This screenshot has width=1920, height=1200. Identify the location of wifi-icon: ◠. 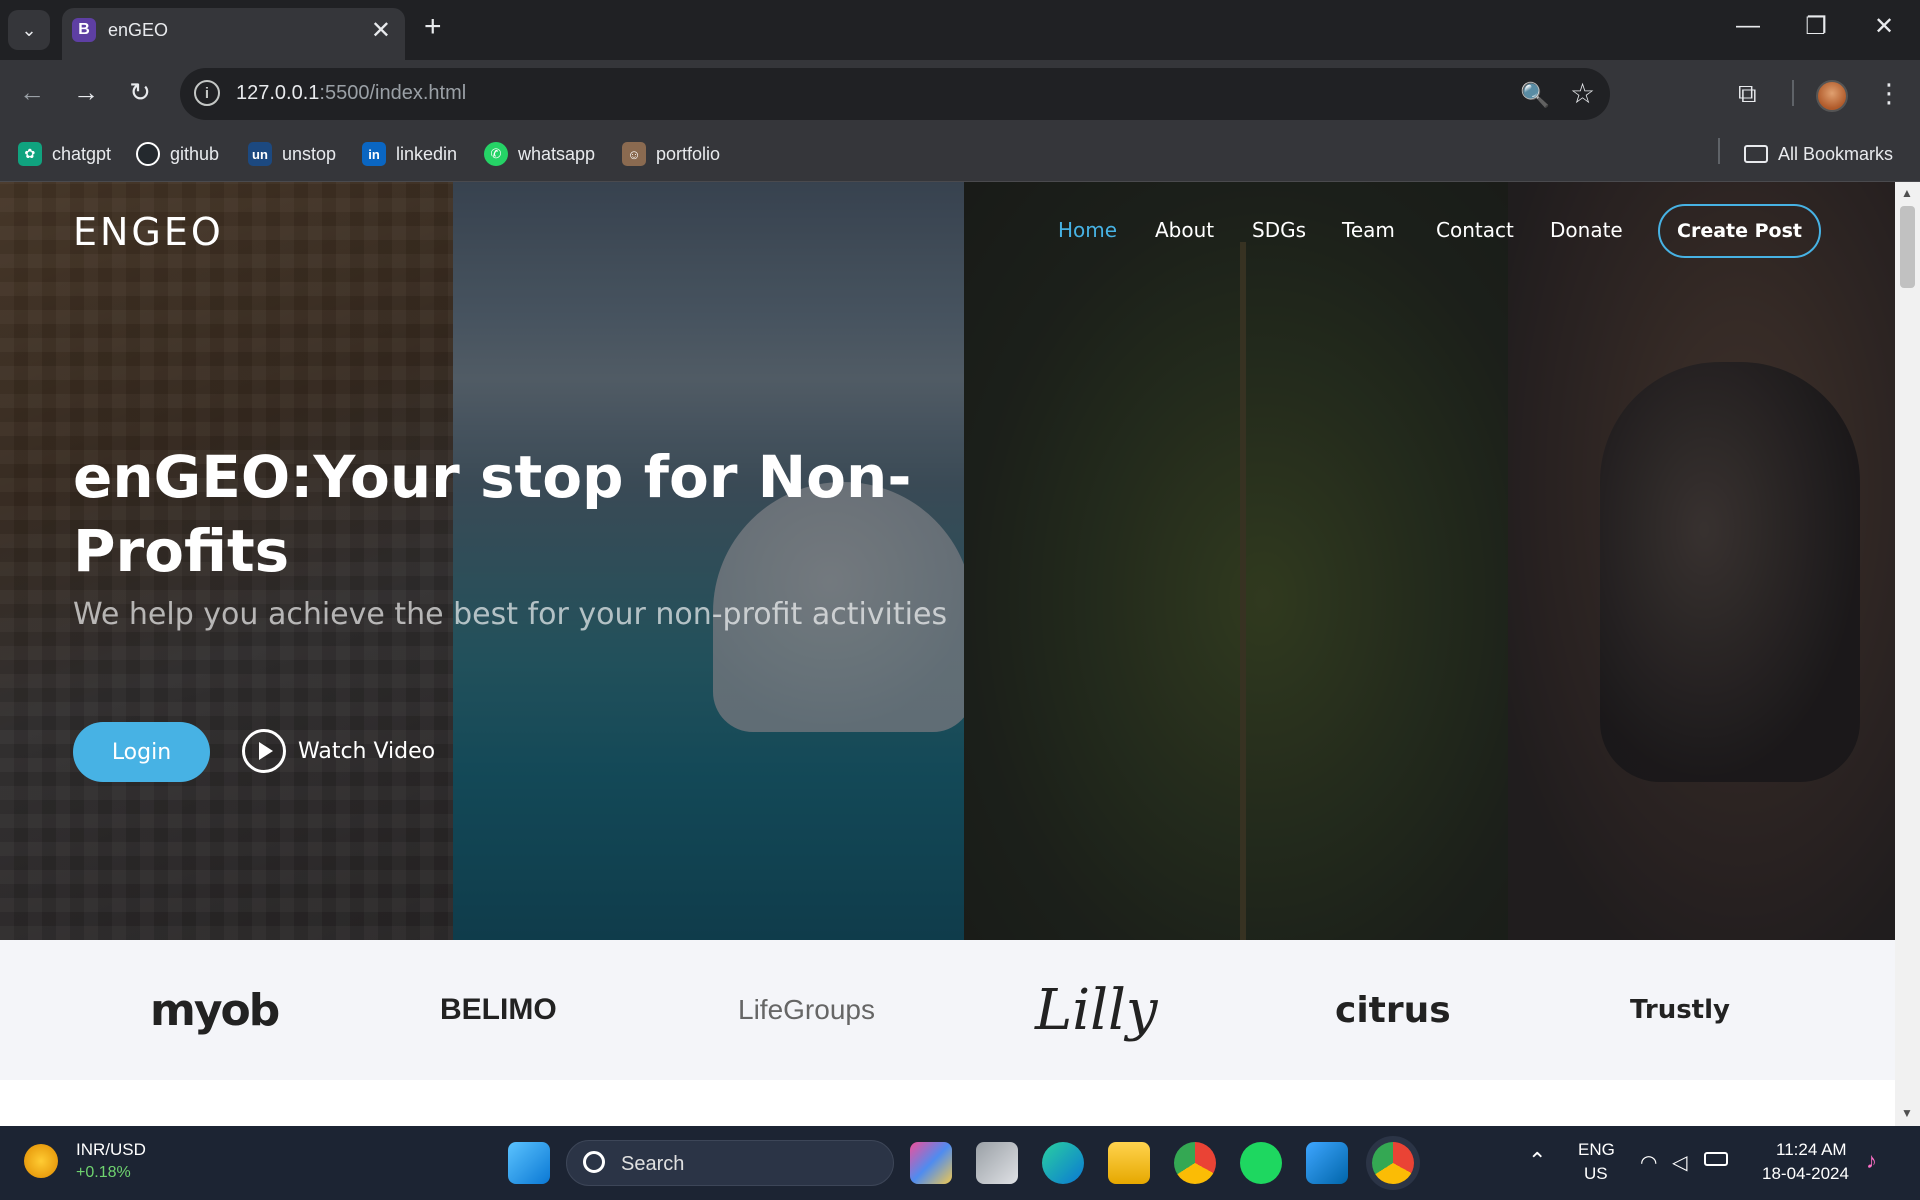
(1648, 1162).